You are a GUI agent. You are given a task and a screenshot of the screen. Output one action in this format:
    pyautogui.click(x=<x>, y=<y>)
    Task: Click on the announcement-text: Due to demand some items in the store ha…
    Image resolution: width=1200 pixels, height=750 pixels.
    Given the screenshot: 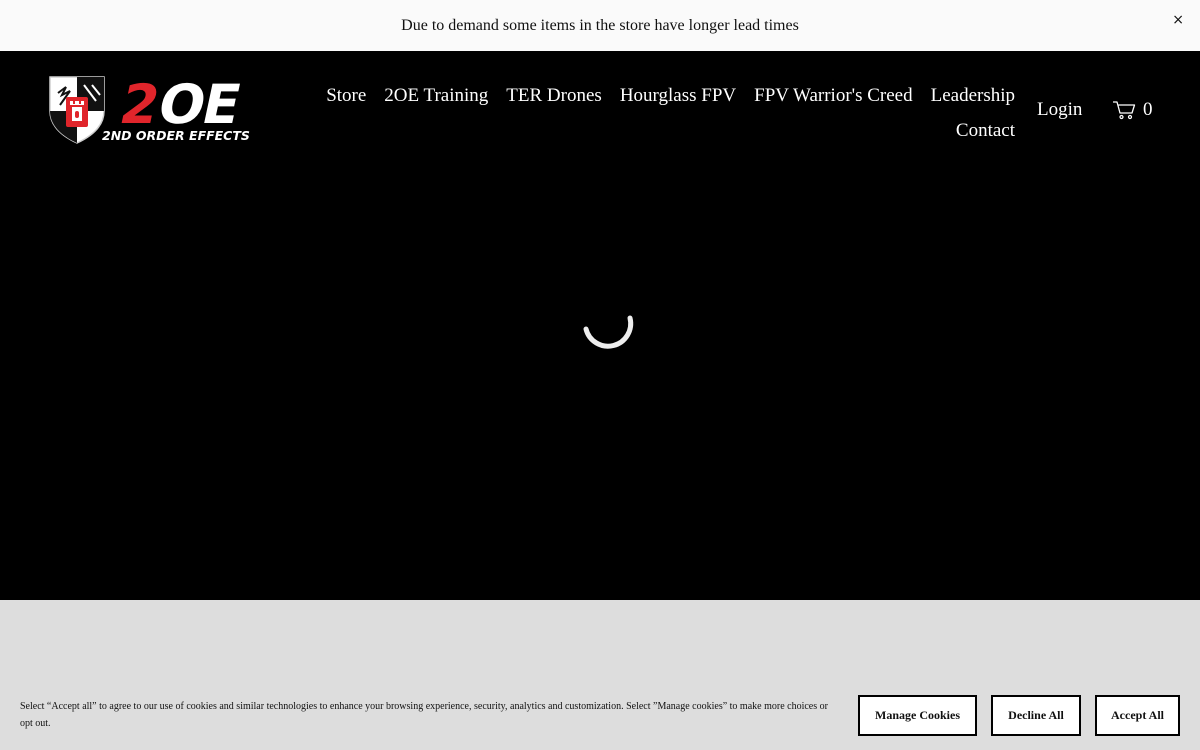 What is the action you would take?
    pyautogui.click(x=600, y=25)
    